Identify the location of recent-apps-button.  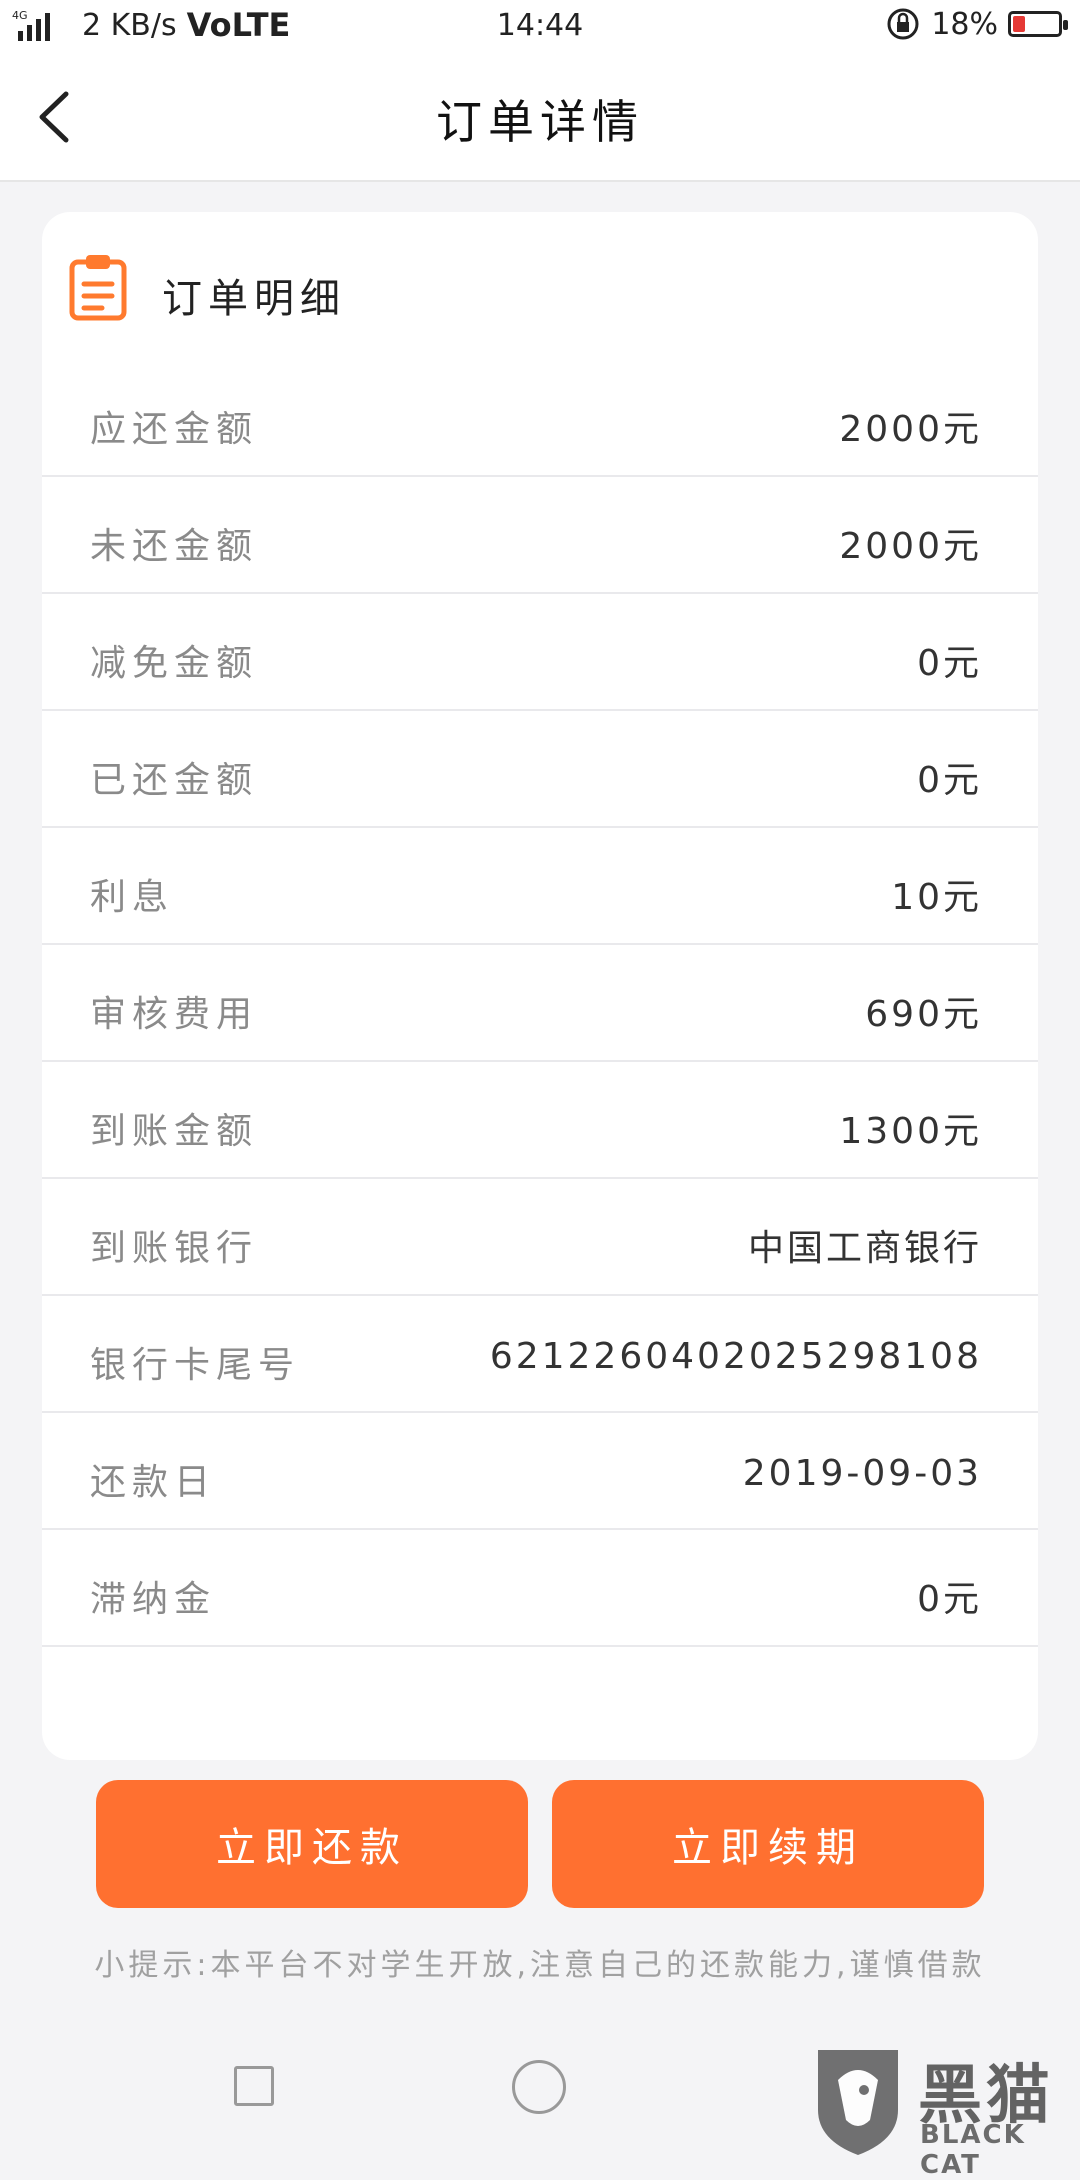
(254, 2086).